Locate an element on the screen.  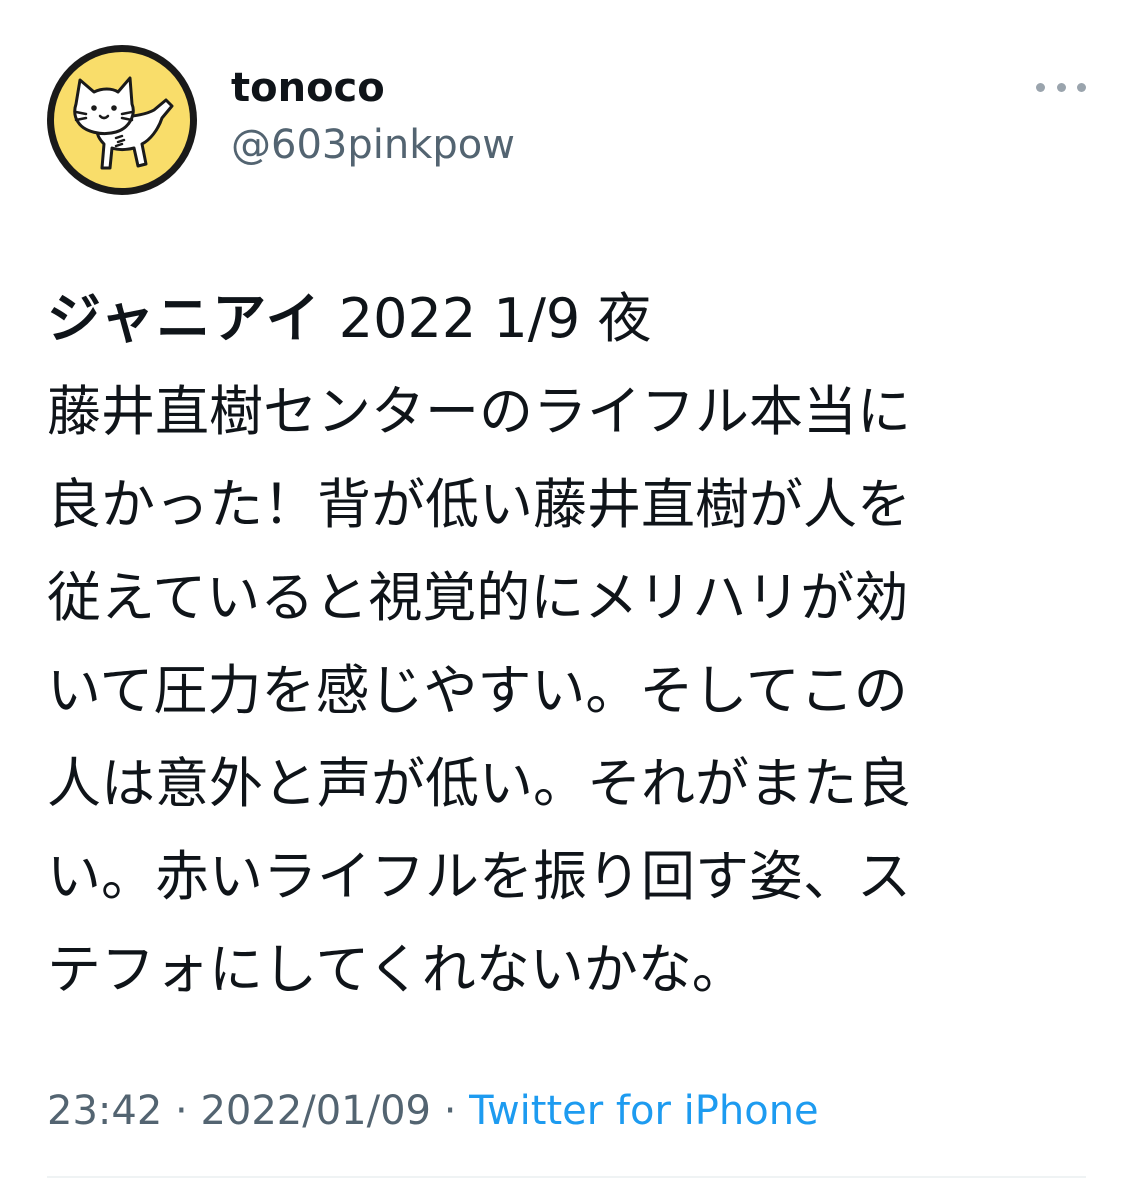
avatar is located at coordinates (122, 120).